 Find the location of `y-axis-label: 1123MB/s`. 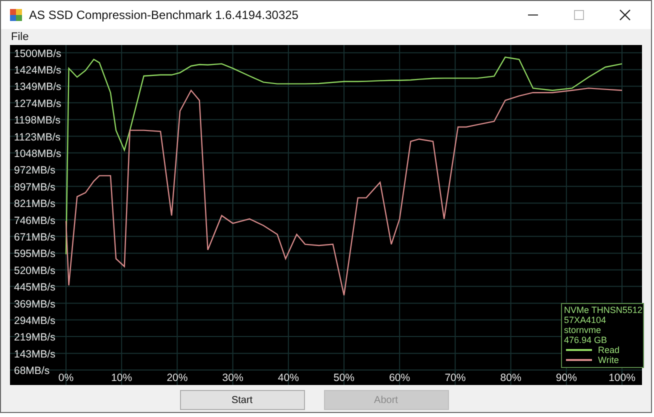

y-axis-label: 1123MB/s is located at coordinates (37, 137).